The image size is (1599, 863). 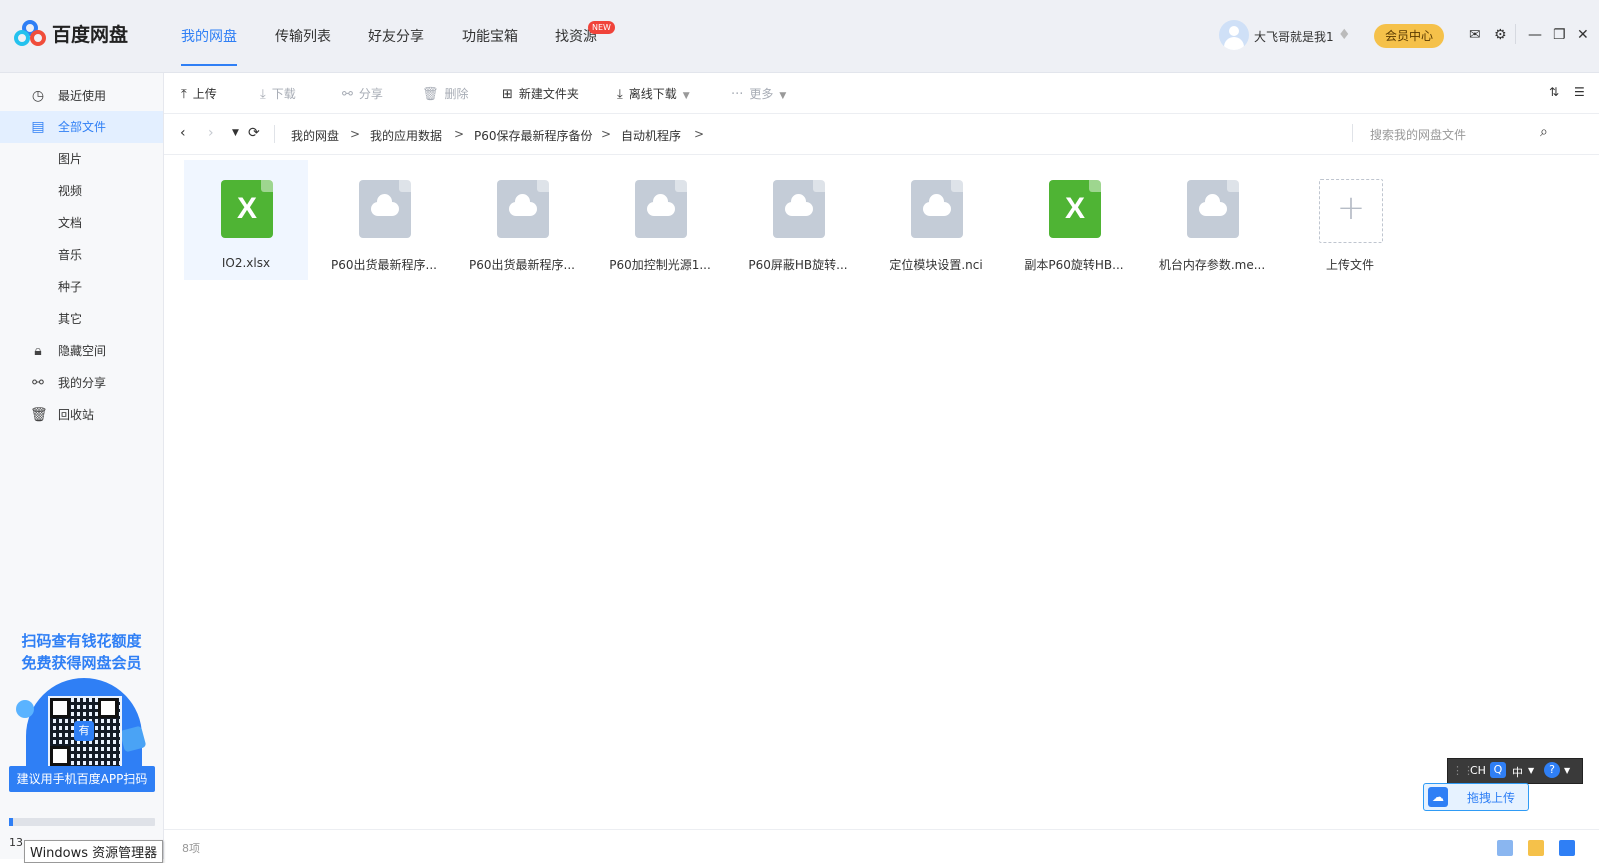 I want to click on file-item: X IO2.xlsx, so click(x=246, y=220).